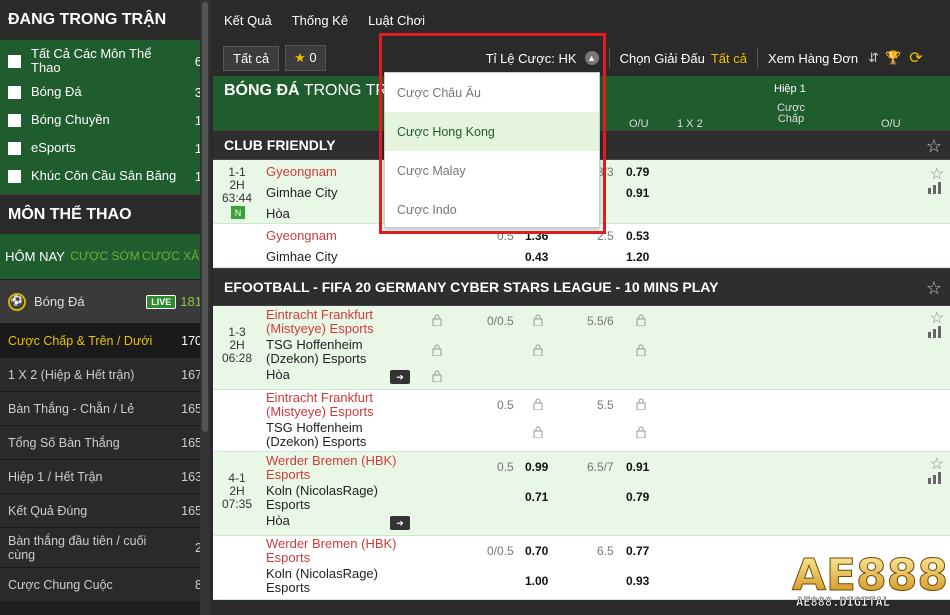 The height and width of the screenshot is (615, 950). I want to click on bet-type-item: Hiệp 1 / Hết Trận 163, so click(105, 476).